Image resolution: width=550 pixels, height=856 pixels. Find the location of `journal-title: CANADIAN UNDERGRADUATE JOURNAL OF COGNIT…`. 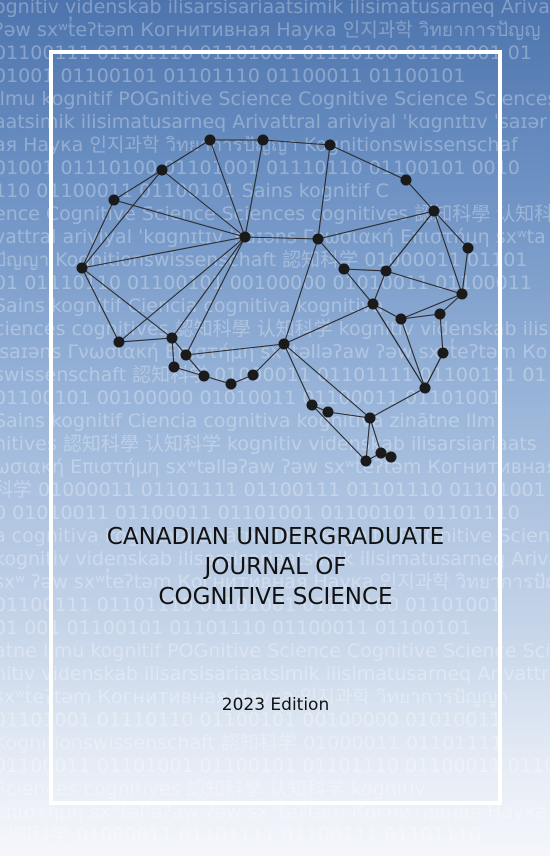

journal-title: CANADIAN UNDERGRADUATE JOURNAL OF COGNIT… is located at coordinates (275, 567).